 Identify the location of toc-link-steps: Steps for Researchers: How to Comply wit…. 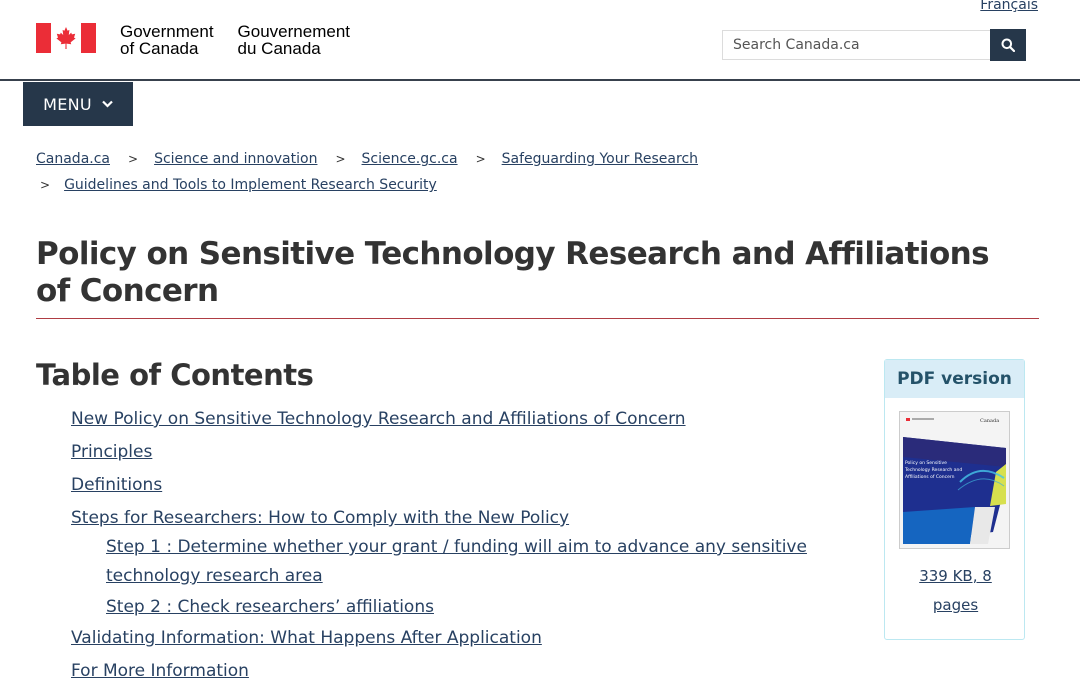
(320, 518).